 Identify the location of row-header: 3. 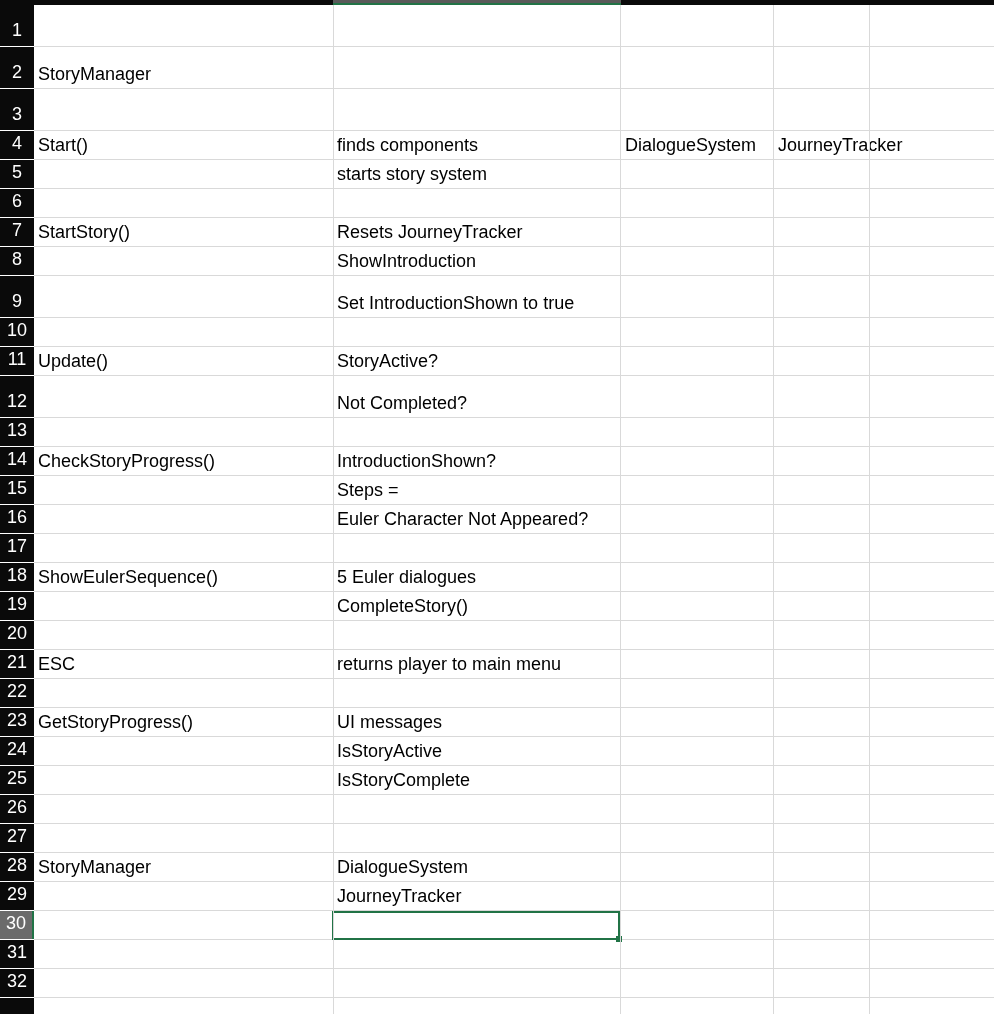
(17, 109).